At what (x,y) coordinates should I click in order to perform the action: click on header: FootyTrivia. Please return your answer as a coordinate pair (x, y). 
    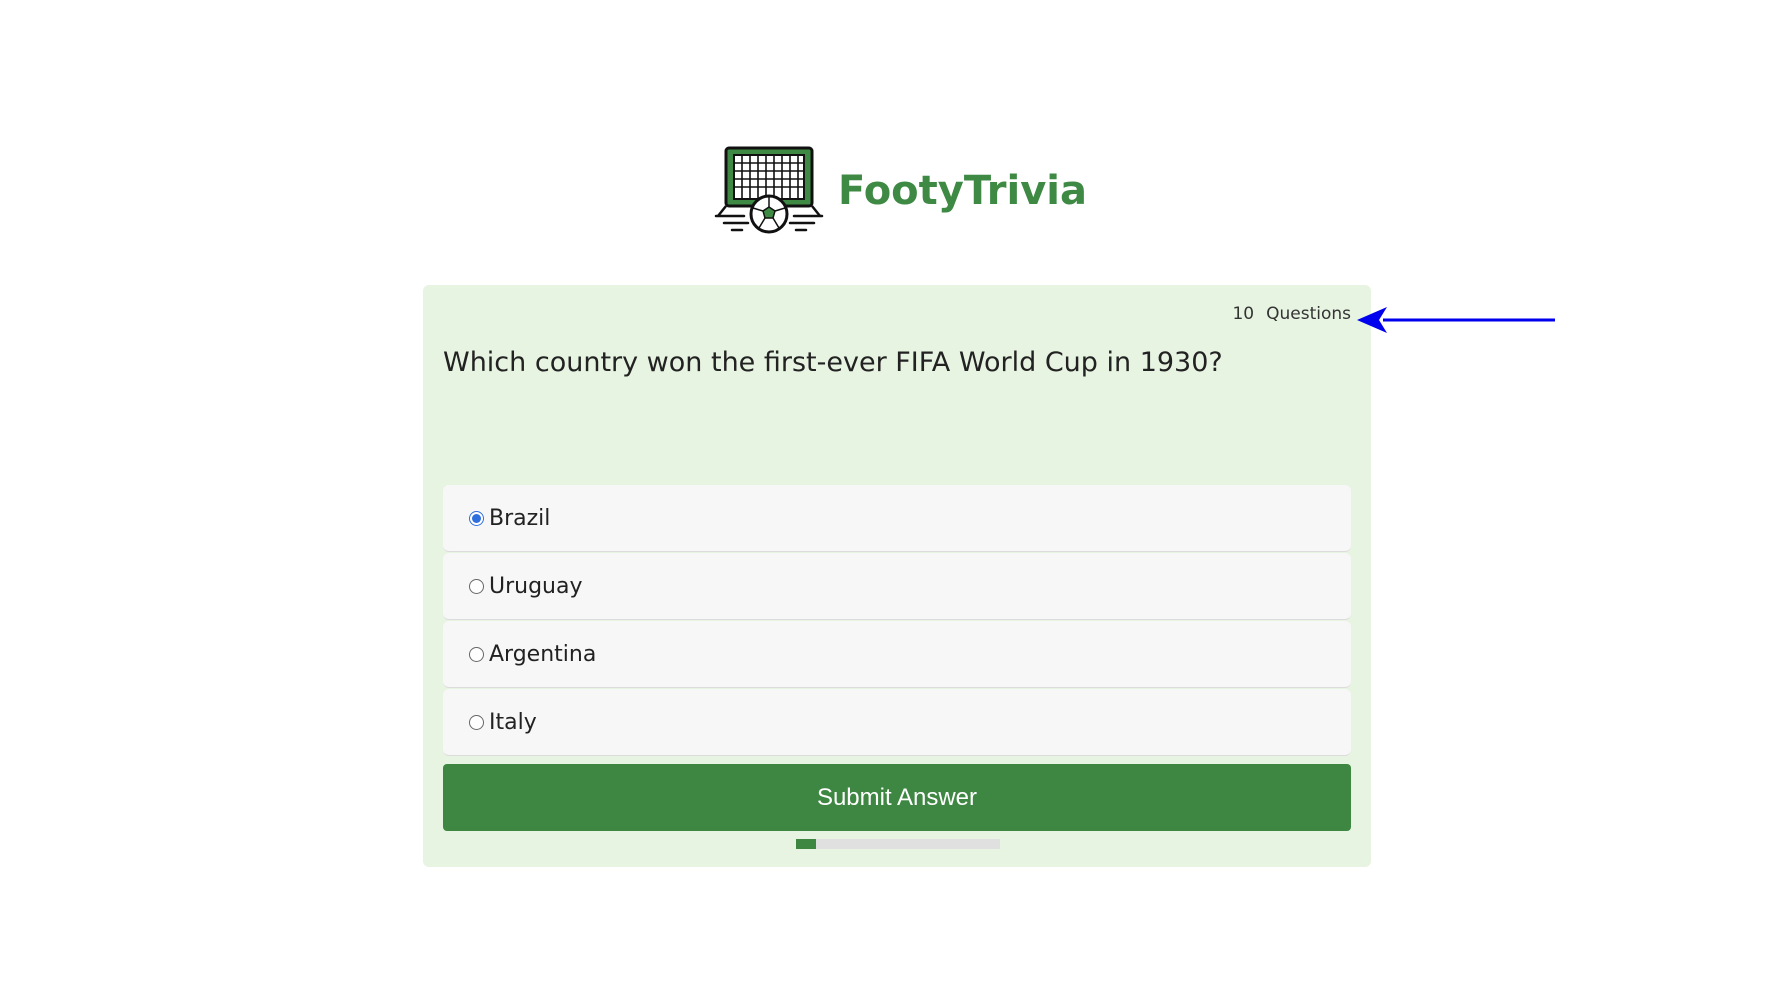
    Looking at the image, I should click on (900, 191).